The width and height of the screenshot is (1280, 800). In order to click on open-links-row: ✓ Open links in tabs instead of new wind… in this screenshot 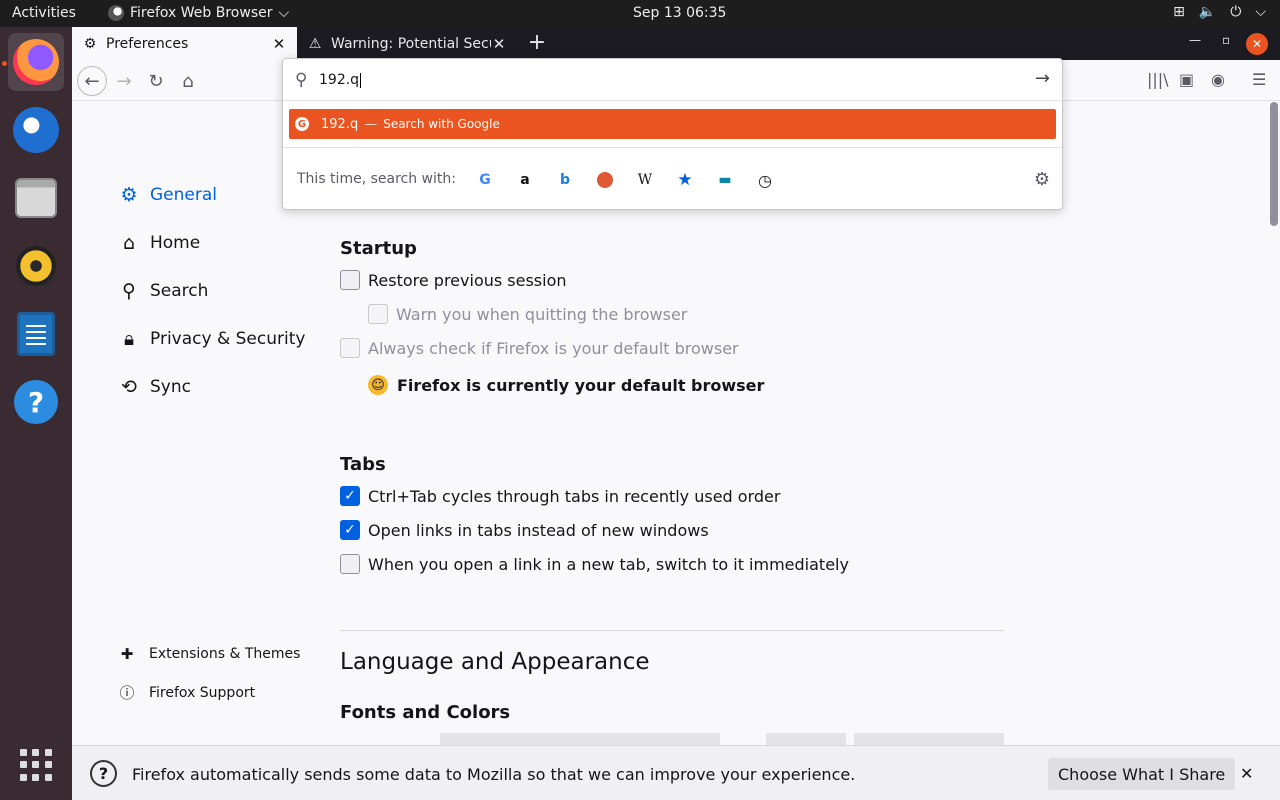, I will do `click(524, 530)`.